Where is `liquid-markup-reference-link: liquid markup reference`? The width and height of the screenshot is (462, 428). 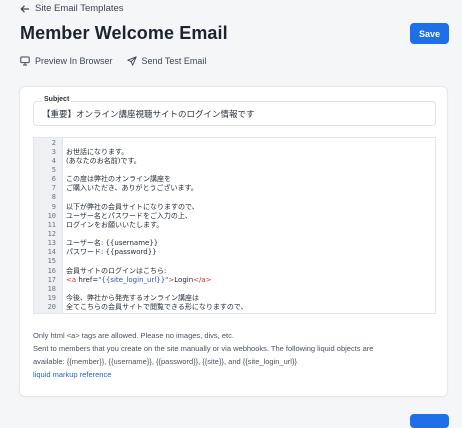 liquid-markup-reference-link: liquid markup reference is located at coordinates (235, 374).